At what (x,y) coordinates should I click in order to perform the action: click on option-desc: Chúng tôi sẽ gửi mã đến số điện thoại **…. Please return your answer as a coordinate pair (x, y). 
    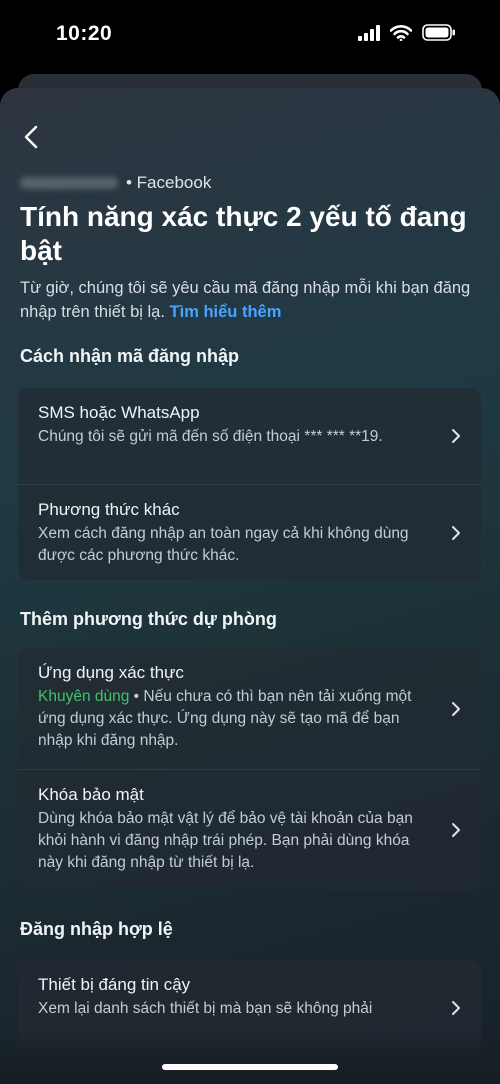
    Looking at the image, I should click on (210, 436).